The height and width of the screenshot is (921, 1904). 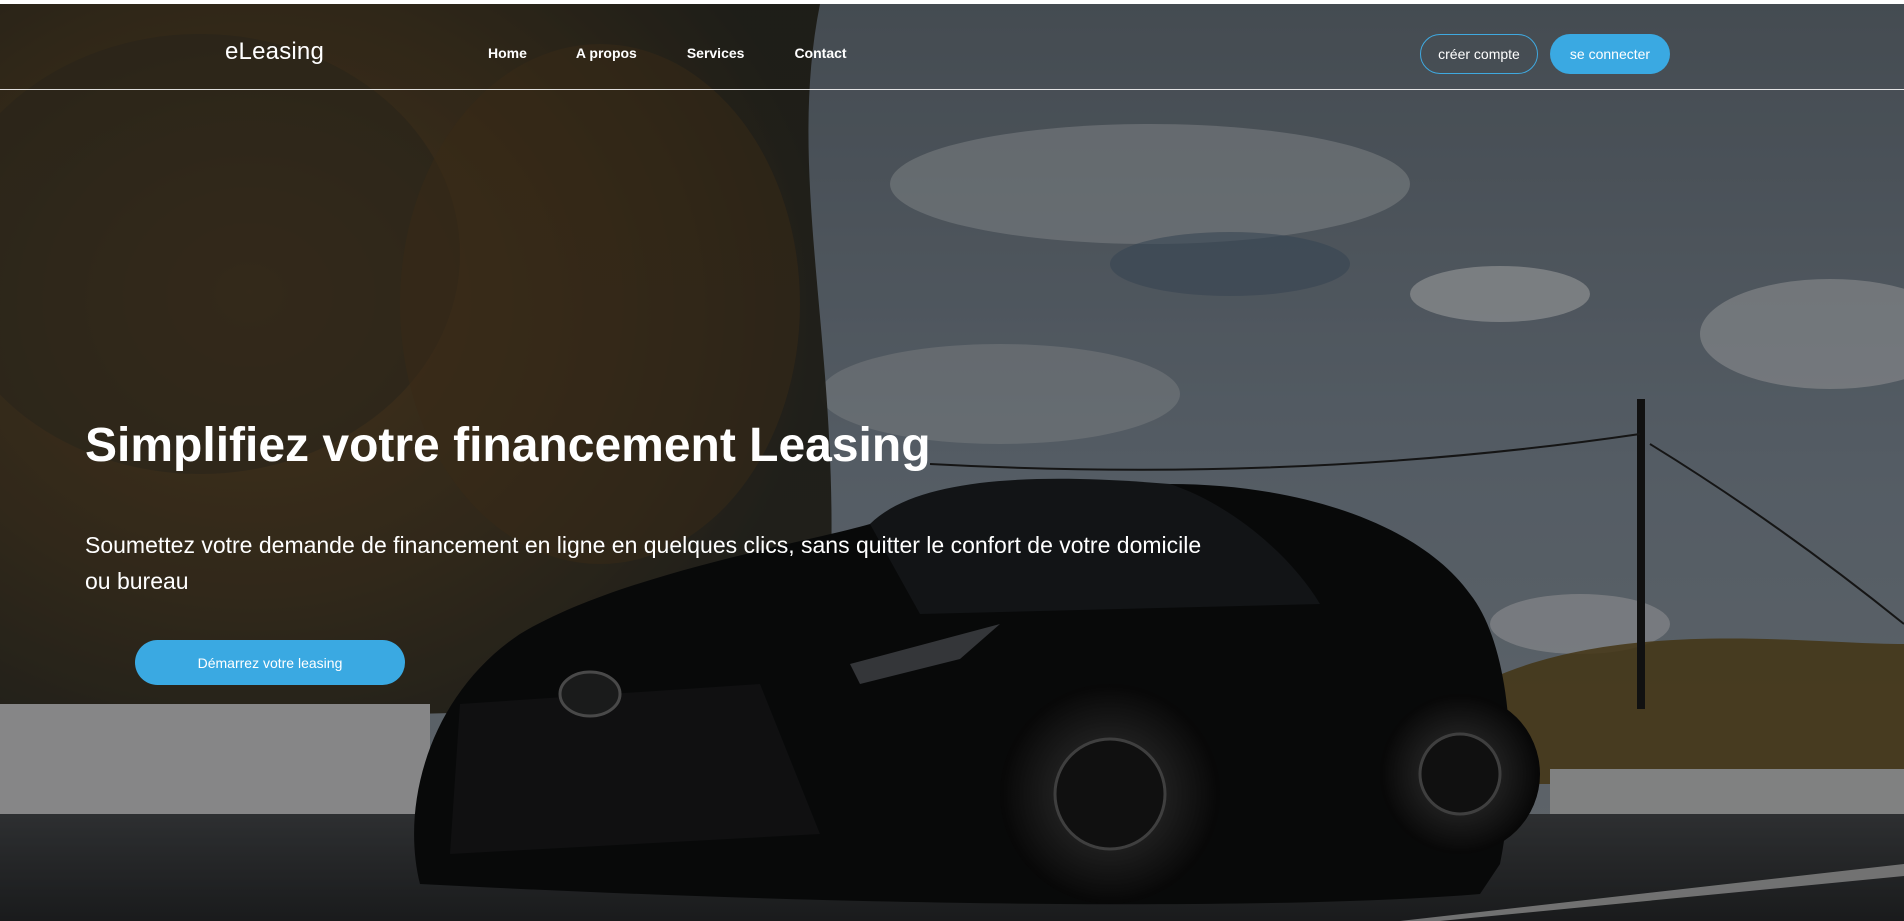 I want to click on brand-logo: eLeasing, so click(x=274, y=52).